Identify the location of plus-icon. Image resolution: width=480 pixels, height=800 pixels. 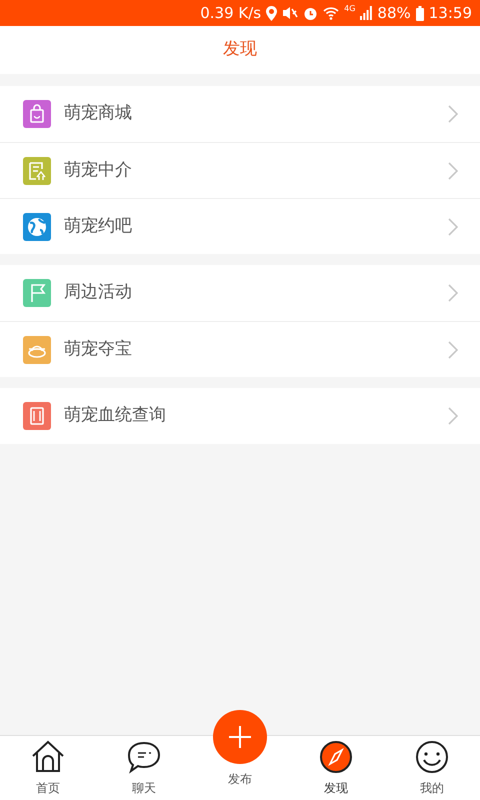
(240, 737).